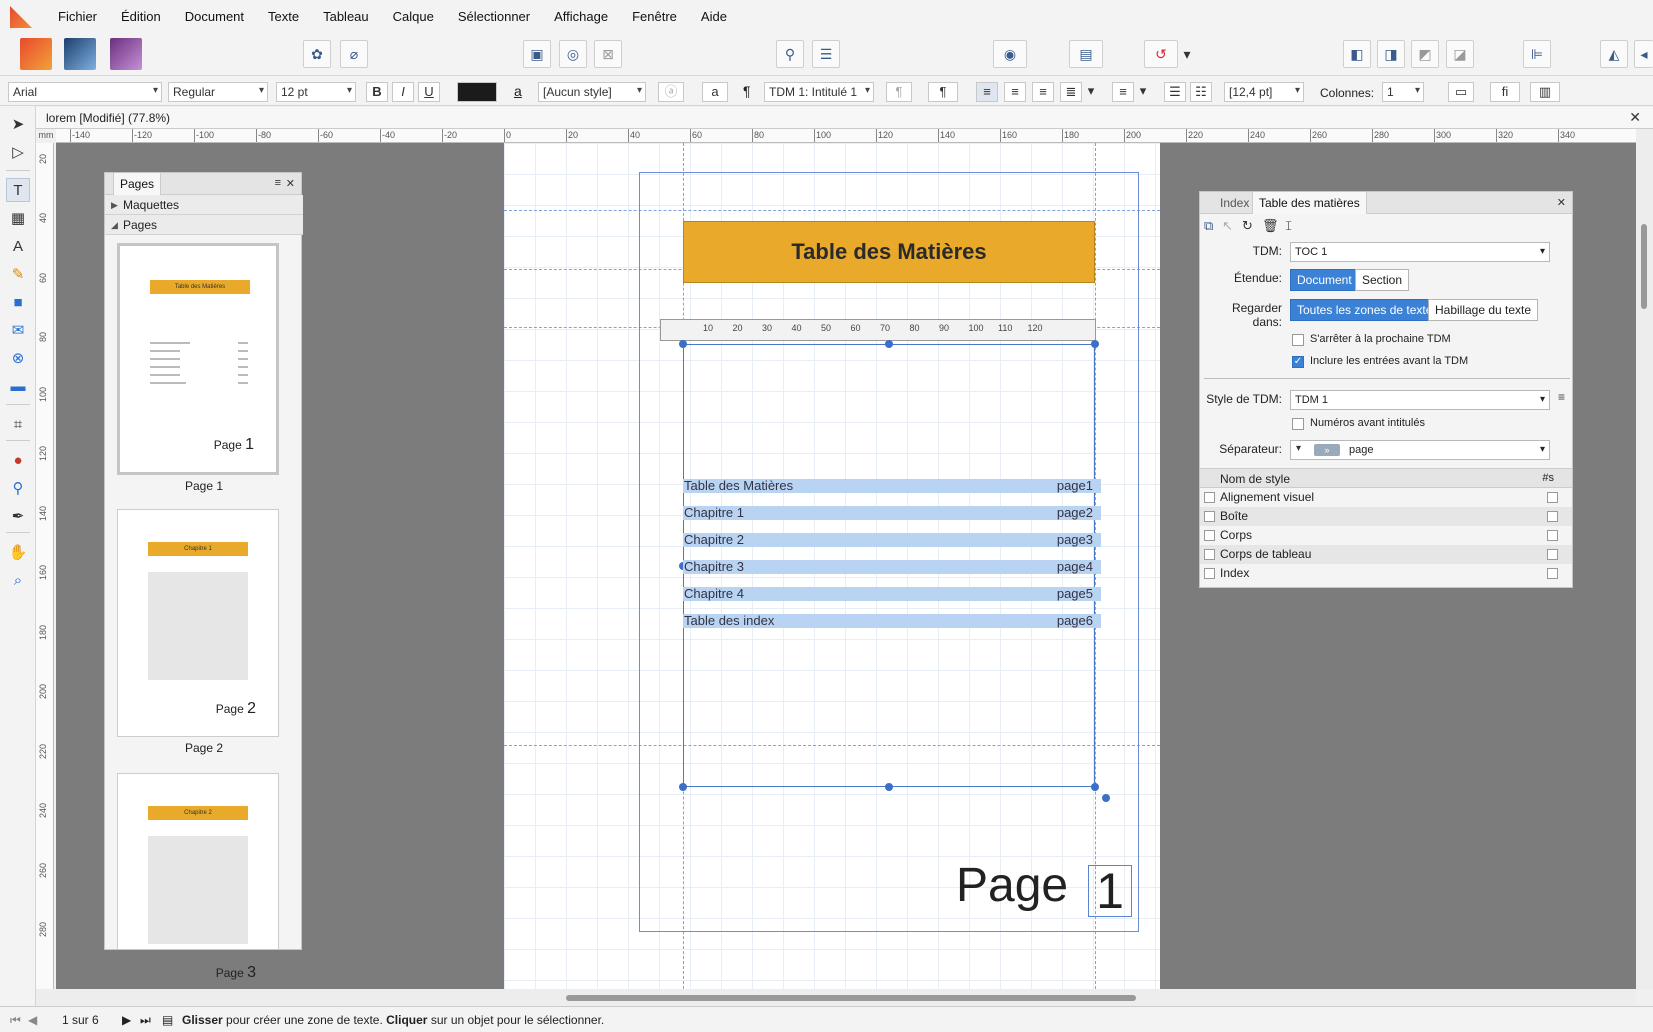 Image resolution: width=1653 pixels, height=1032 pixels. Describe the element at coordinates (573, 54) in the screenshot. I see `circle-frame-icon: ◎` at that location.